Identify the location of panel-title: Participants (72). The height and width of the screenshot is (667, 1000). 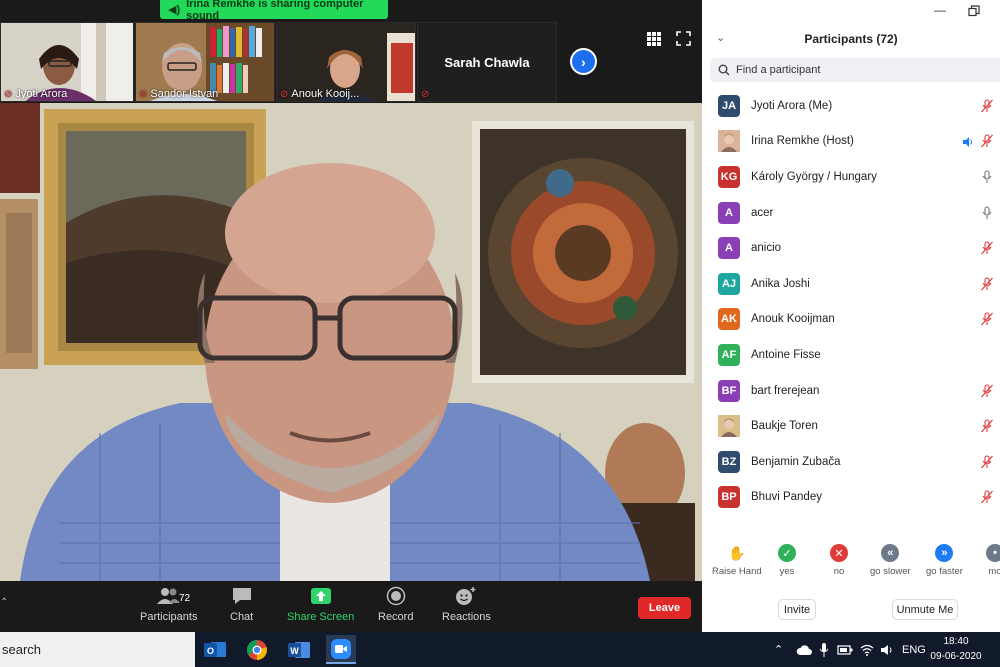
(851, 39).